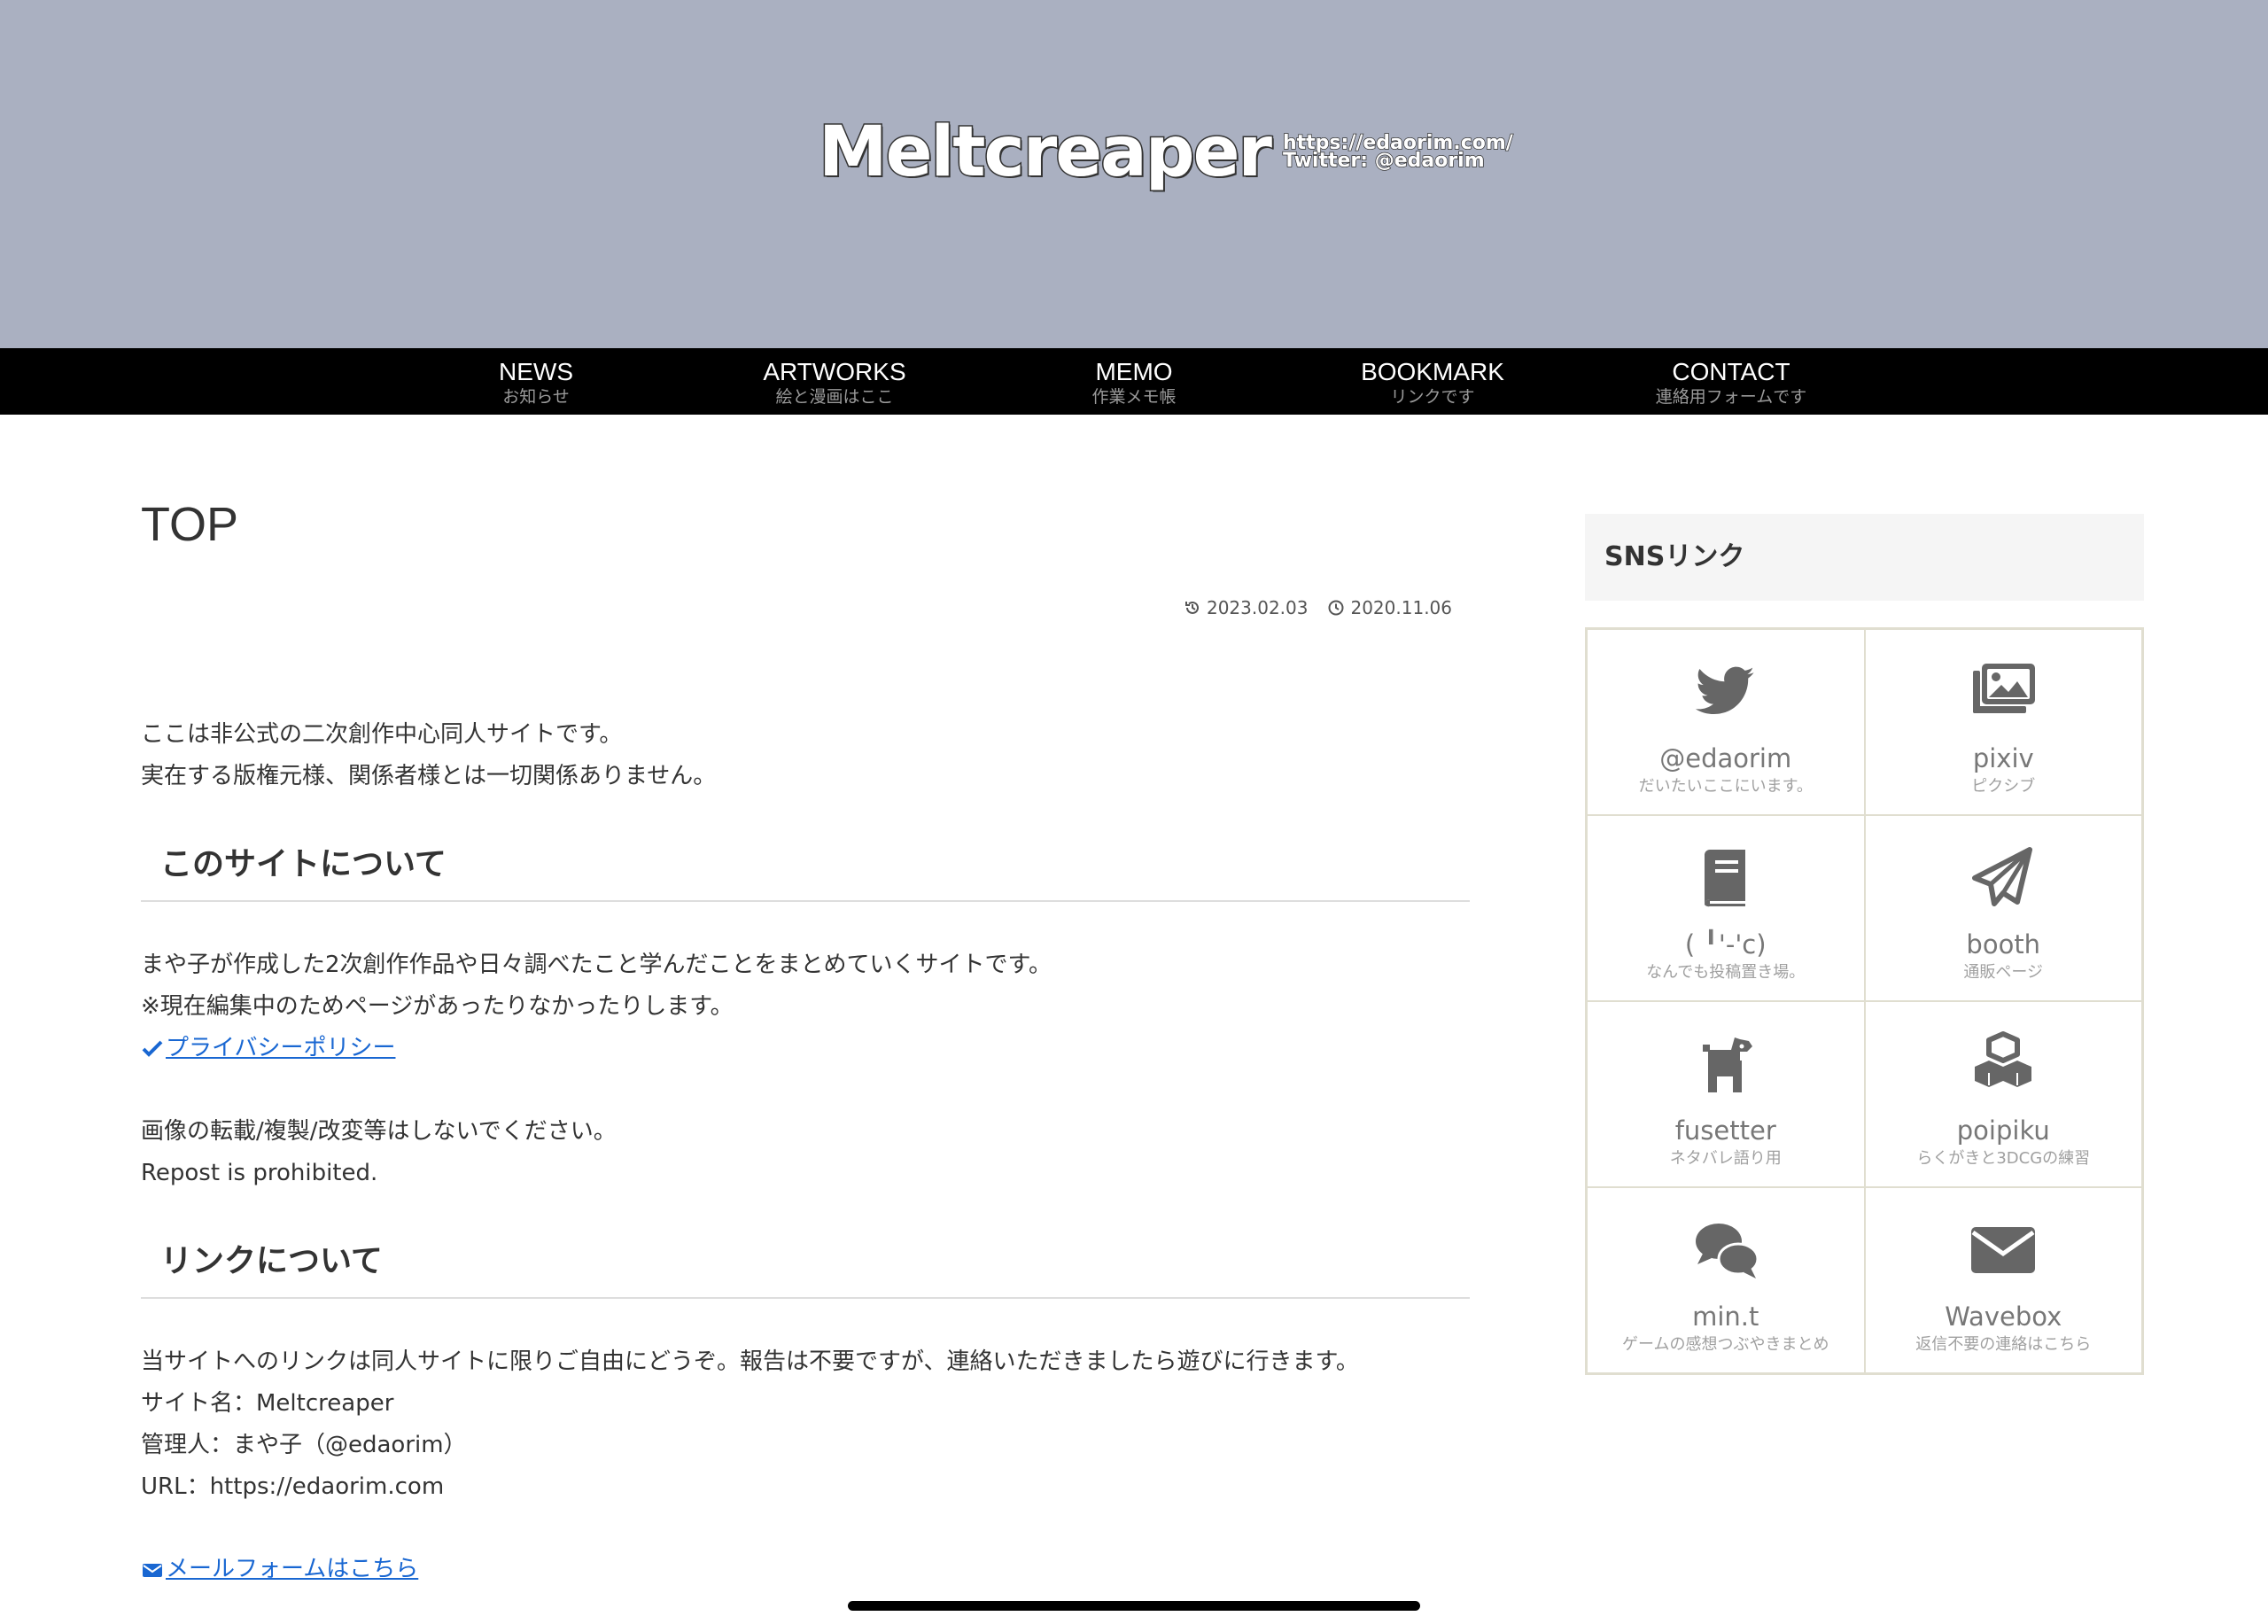  What do you see at coordinates (1134, 1606) in the screenshot?
I see `home-indicator` at bounding box center [1134, 1606].